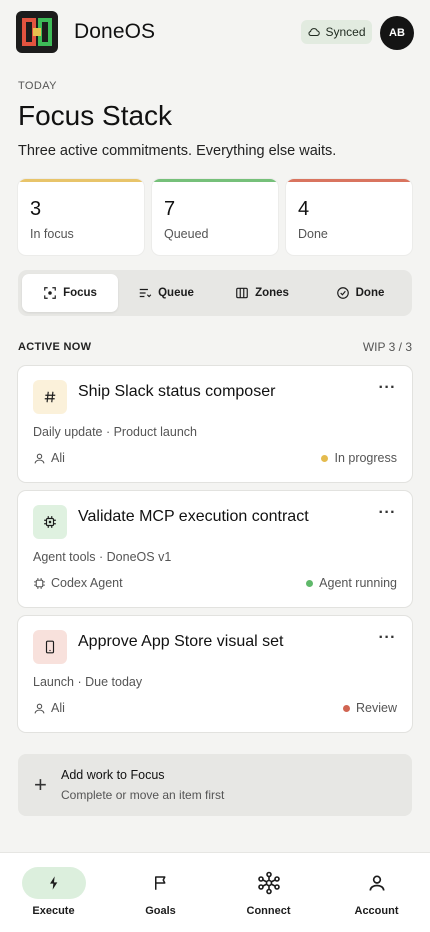  I want to click on wip-counter: WIP 3 / 3, so click(387, 347).